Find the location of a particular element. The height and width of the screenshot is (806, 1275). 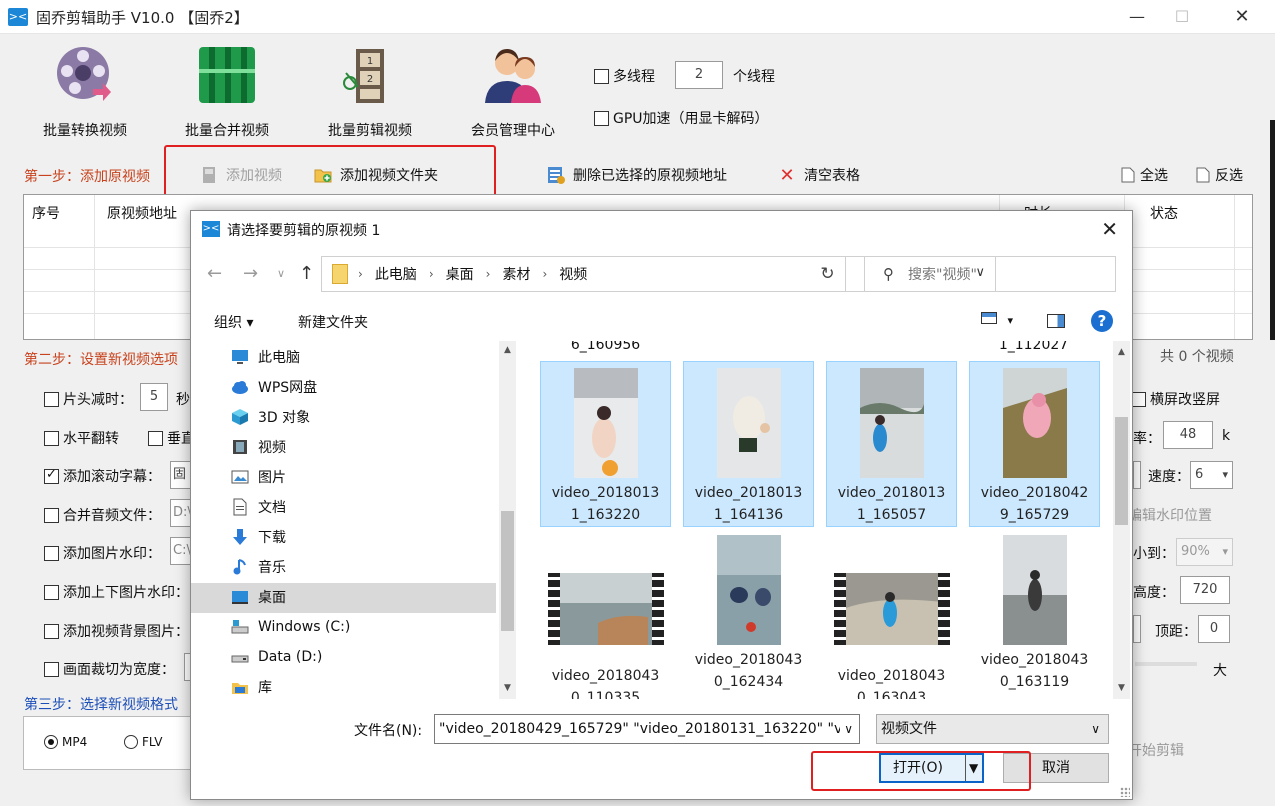

close-button: ✕ is located at coordinates (1242, 17).